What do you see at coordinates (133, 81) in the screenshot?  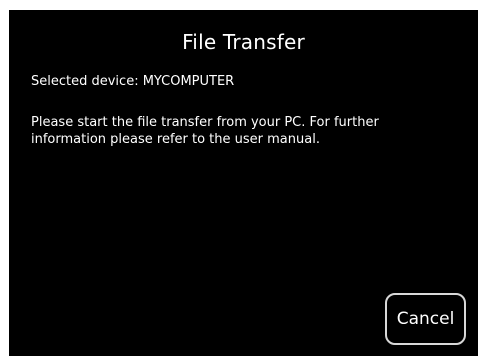 I see `selected-device-text: Selected device: MYCOMPUTER` at bounding box center [133, 81].